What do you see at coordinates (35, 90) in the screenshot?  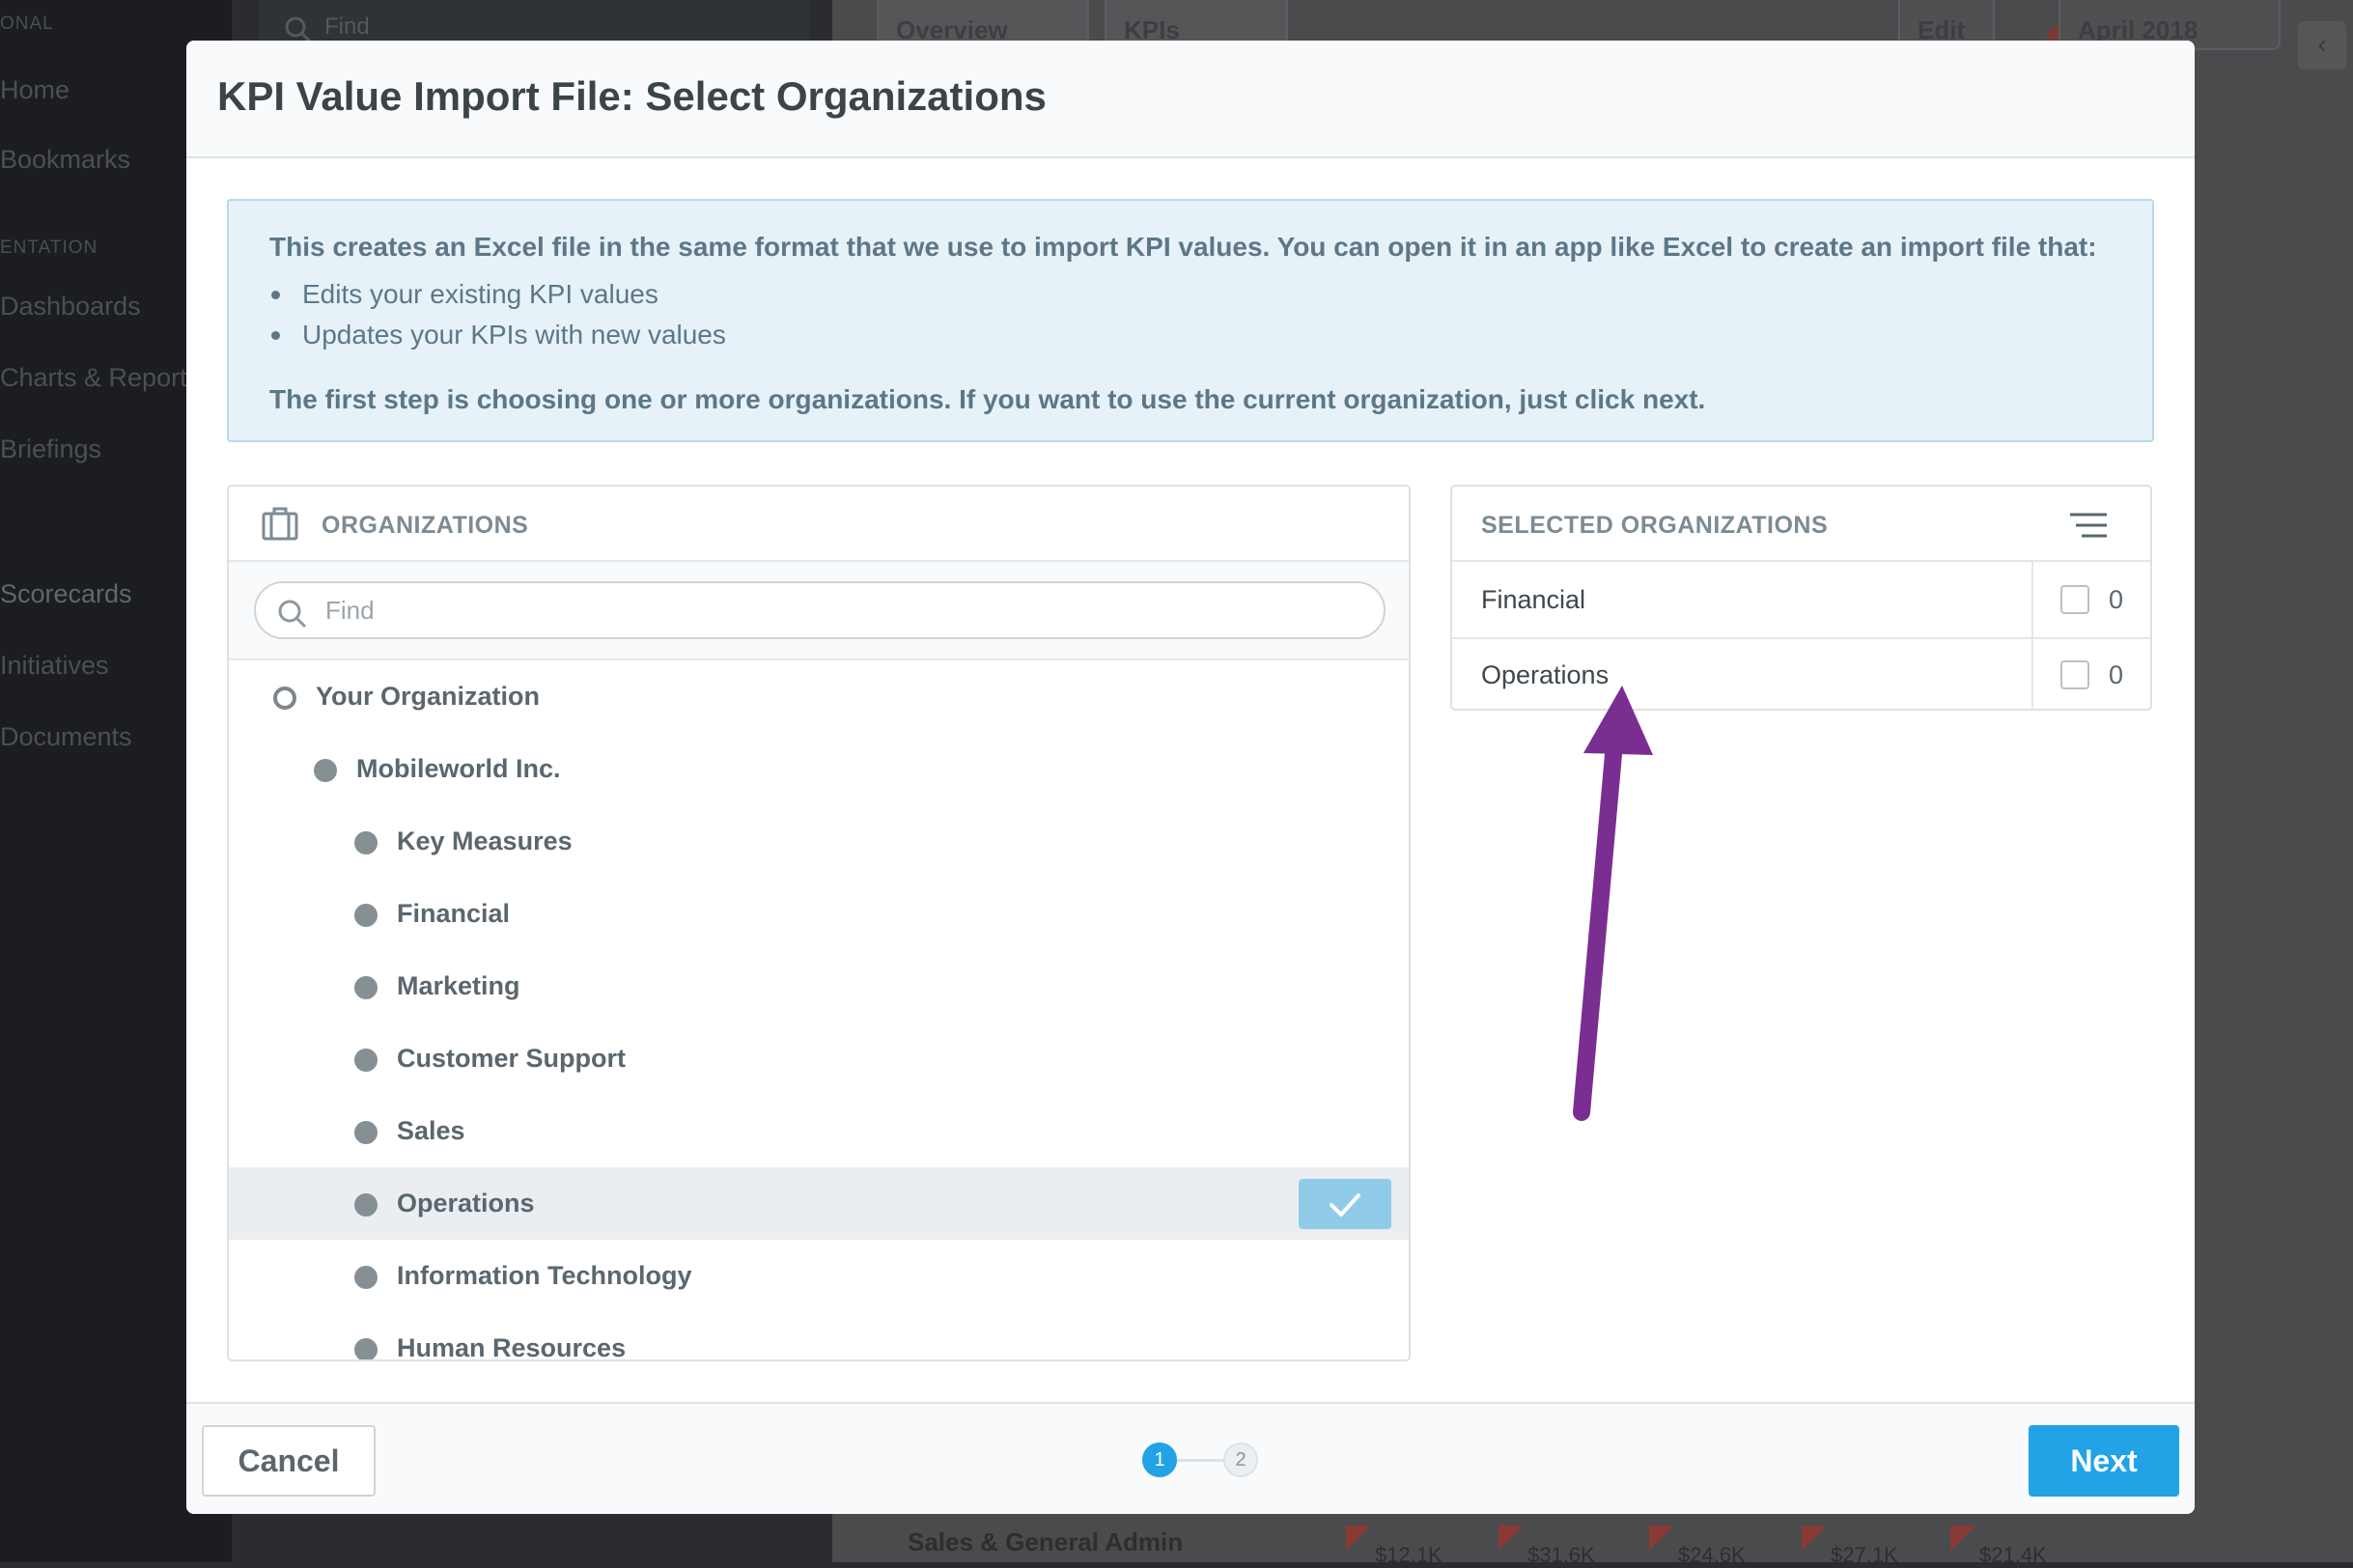 I see `sidebar-item-home: Home` at bounding box center [35, 90].